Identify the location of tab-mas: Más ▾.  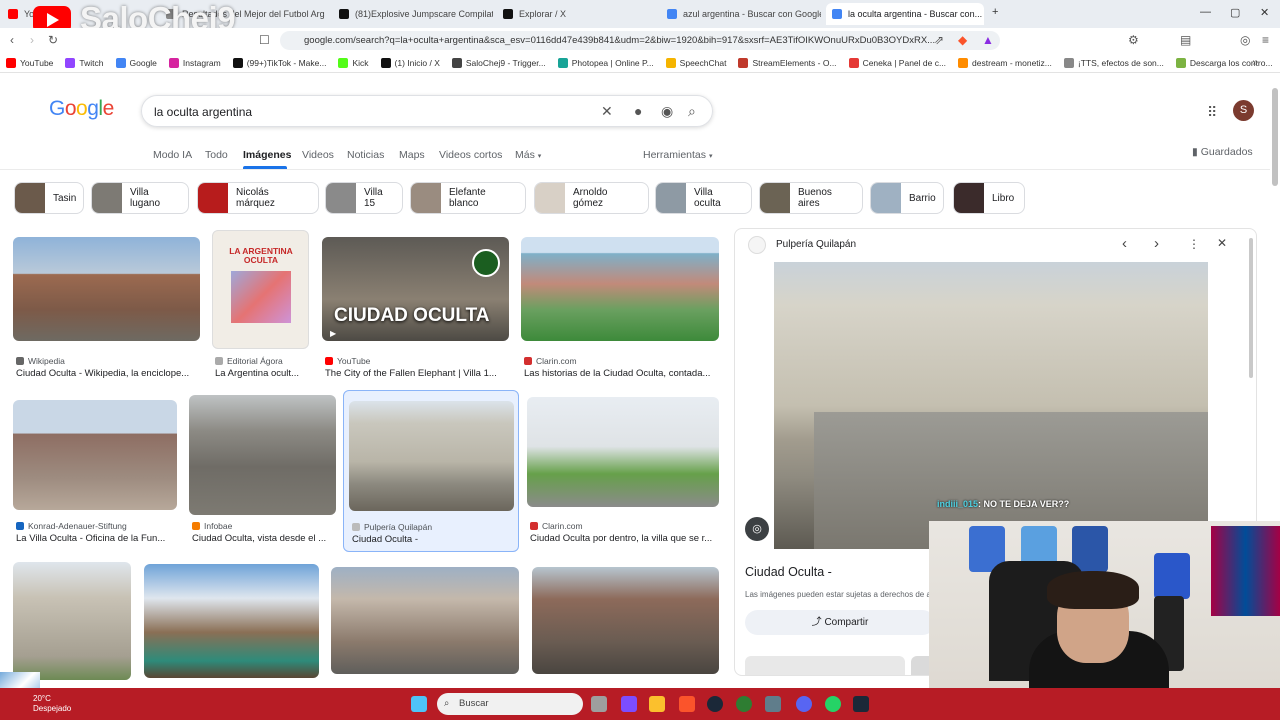
(528, 155).